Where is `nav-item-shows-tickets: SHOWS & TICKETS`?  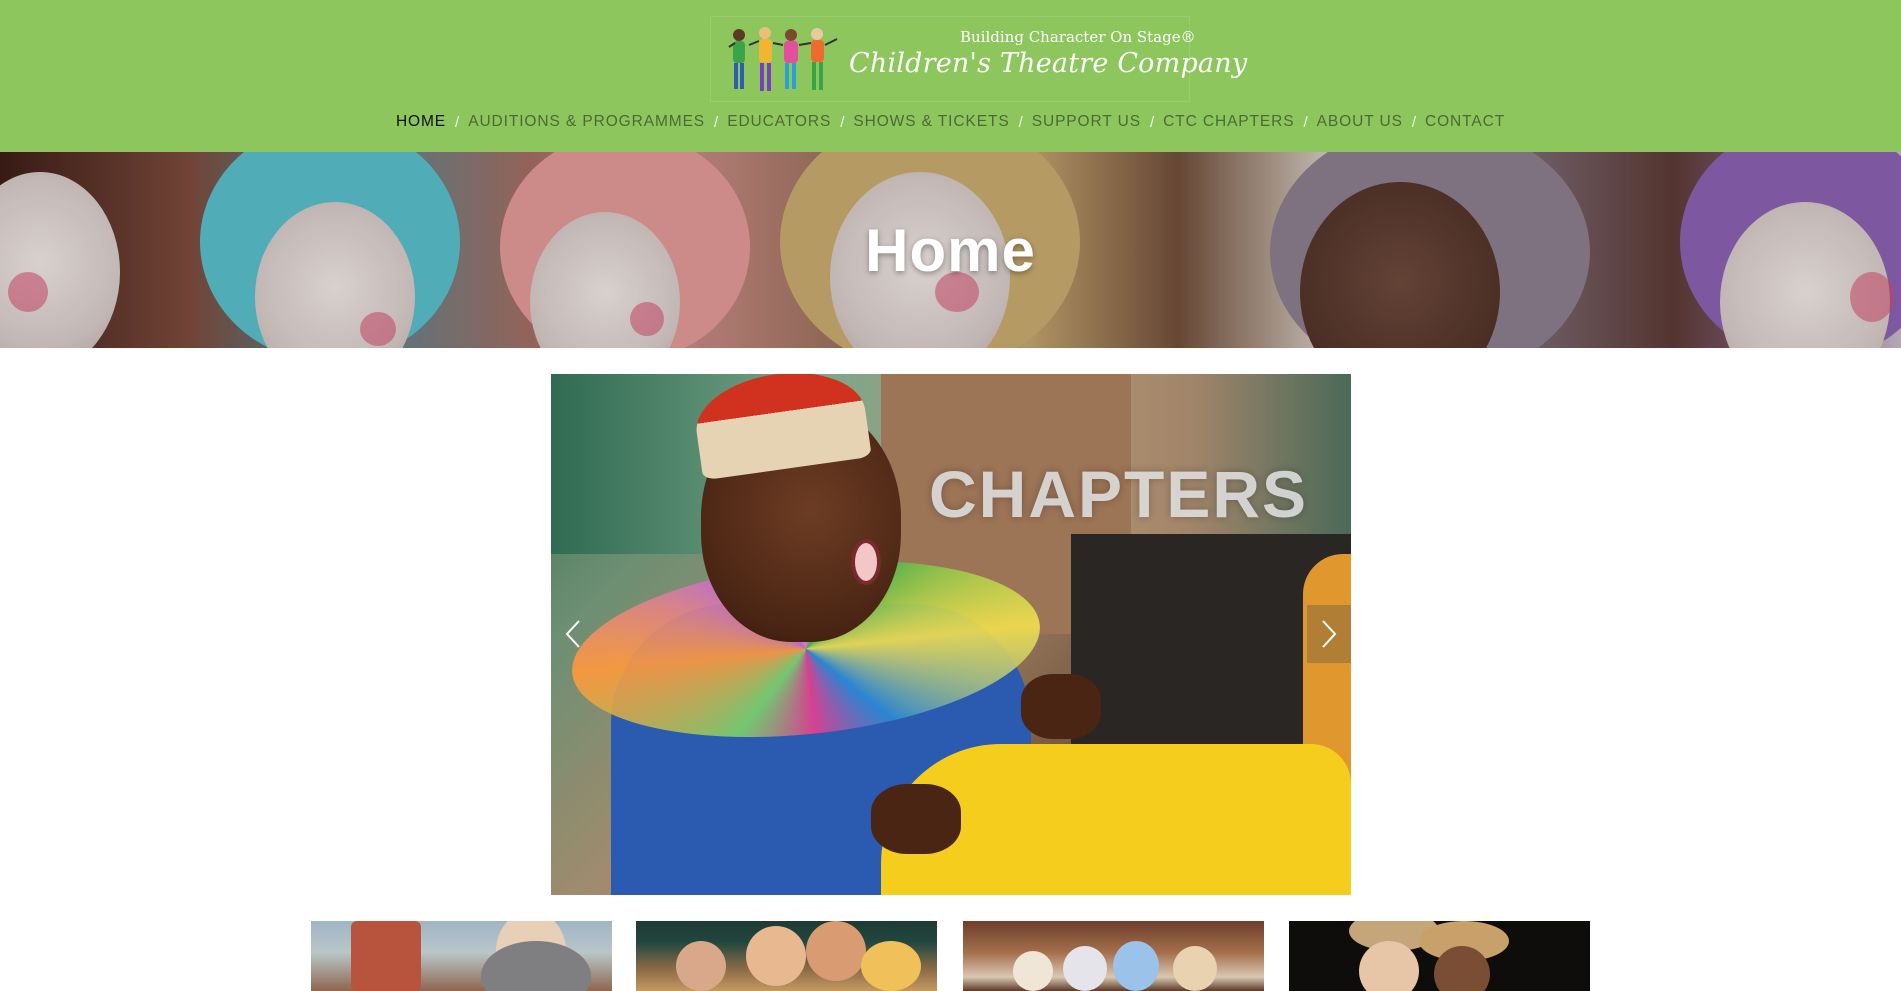 nav-item-shows-tickets: SHOWS & TICKETS is located at coordinates (931, 122).